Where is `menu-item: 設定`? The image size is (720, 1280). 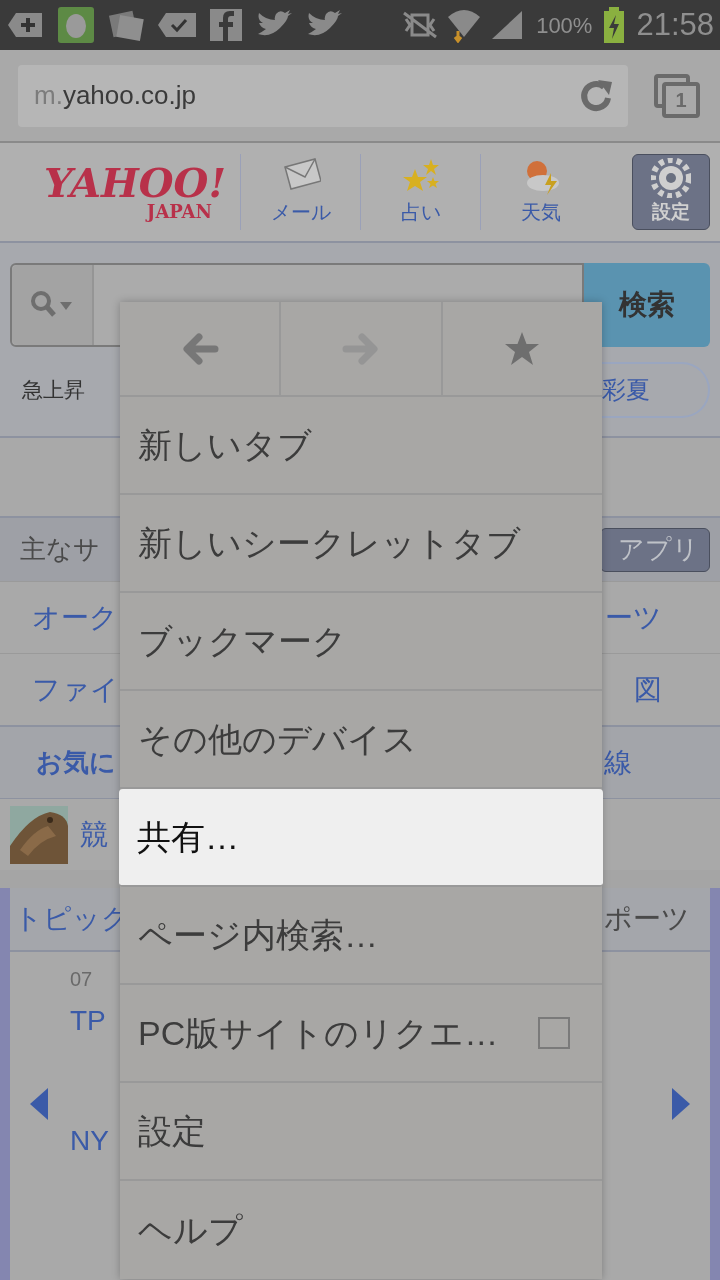 menu-item: 設定 is located at coordinates (361, 1132).